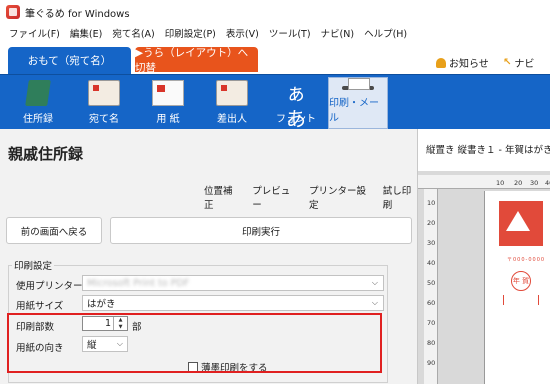 This screenshot has height=384, width=550. I want to click on toolbar-label: 住所録, so click(38, 119).